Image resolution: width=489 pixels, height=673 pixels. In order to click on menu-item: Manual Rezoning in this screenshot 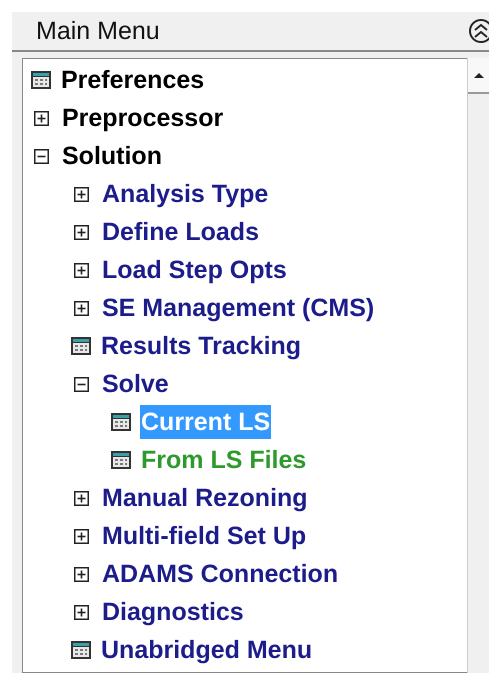, I will do `click(205, 498)`.